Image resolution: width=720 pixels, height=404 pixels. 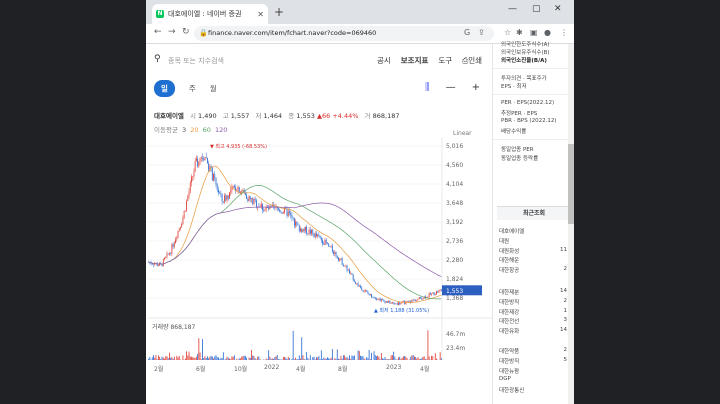 What do you see at coordinates (533, 260) in the screenshot?
I see `recent-item: 대한해운` at bounding box center [533, 260].